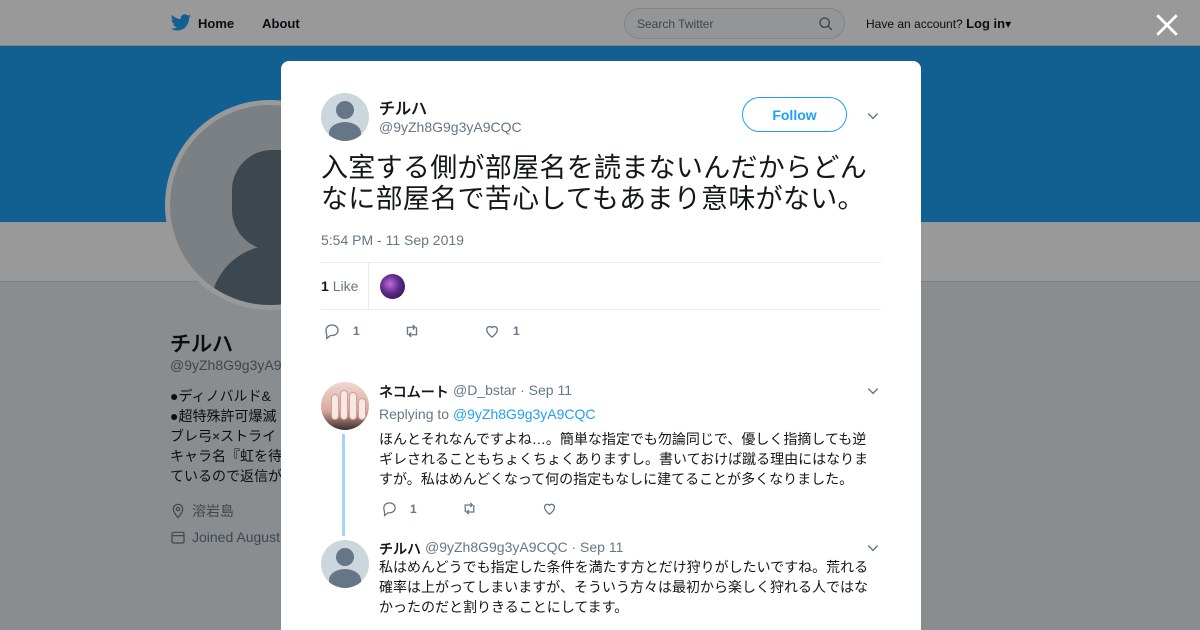 The height and width of the screenshot is (630, 1200). What do you see at coordinates (516, 331) in the screenshot?
I see `like-count: 1` at bounding box center [516, 331].